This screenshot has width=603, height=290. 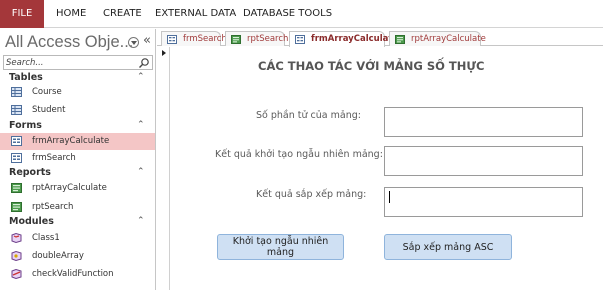 I want to click on nav-group-reports: Reports ⌃, so click(x=77, y=173).